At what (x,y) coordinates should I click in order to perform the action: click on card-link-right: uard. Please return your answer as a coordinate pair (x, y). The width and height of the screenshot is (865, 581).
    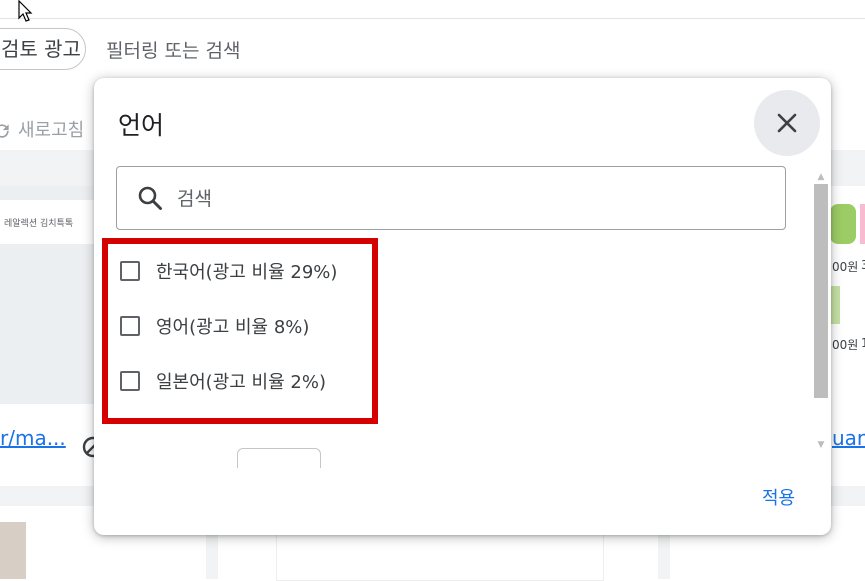
    Looking at the image, I should click on (848, 438).